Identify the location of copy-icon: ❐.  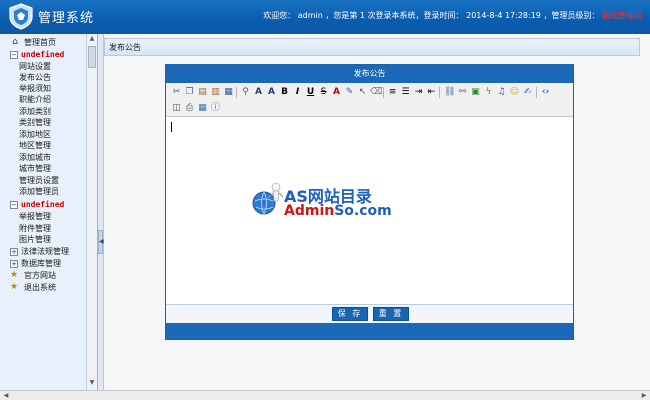
(189, 92).